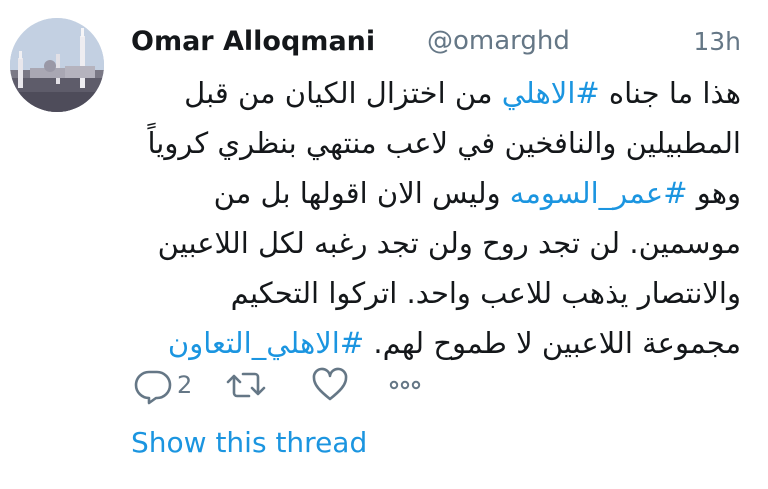  I want to click on hashtag-link: #عمر_السومه, so click(599, 193).